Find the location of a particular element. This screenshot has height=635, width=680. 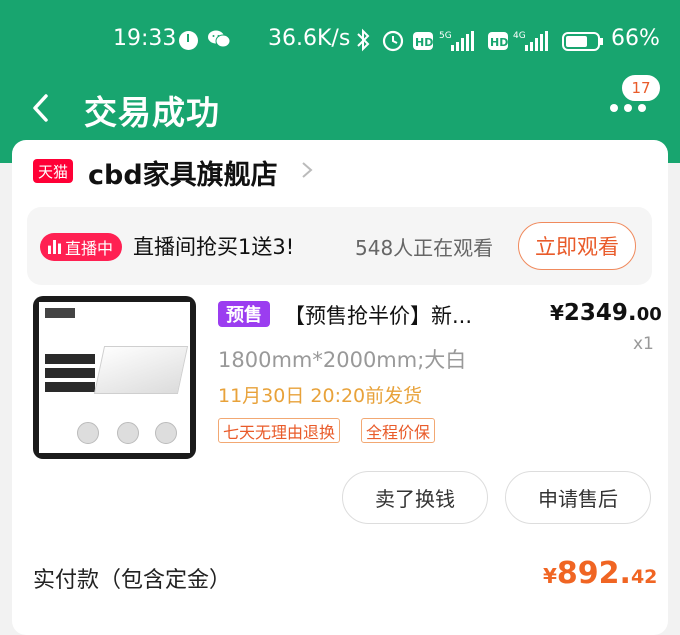

page-title: 交易成功 is located at coordinates (152, 112).